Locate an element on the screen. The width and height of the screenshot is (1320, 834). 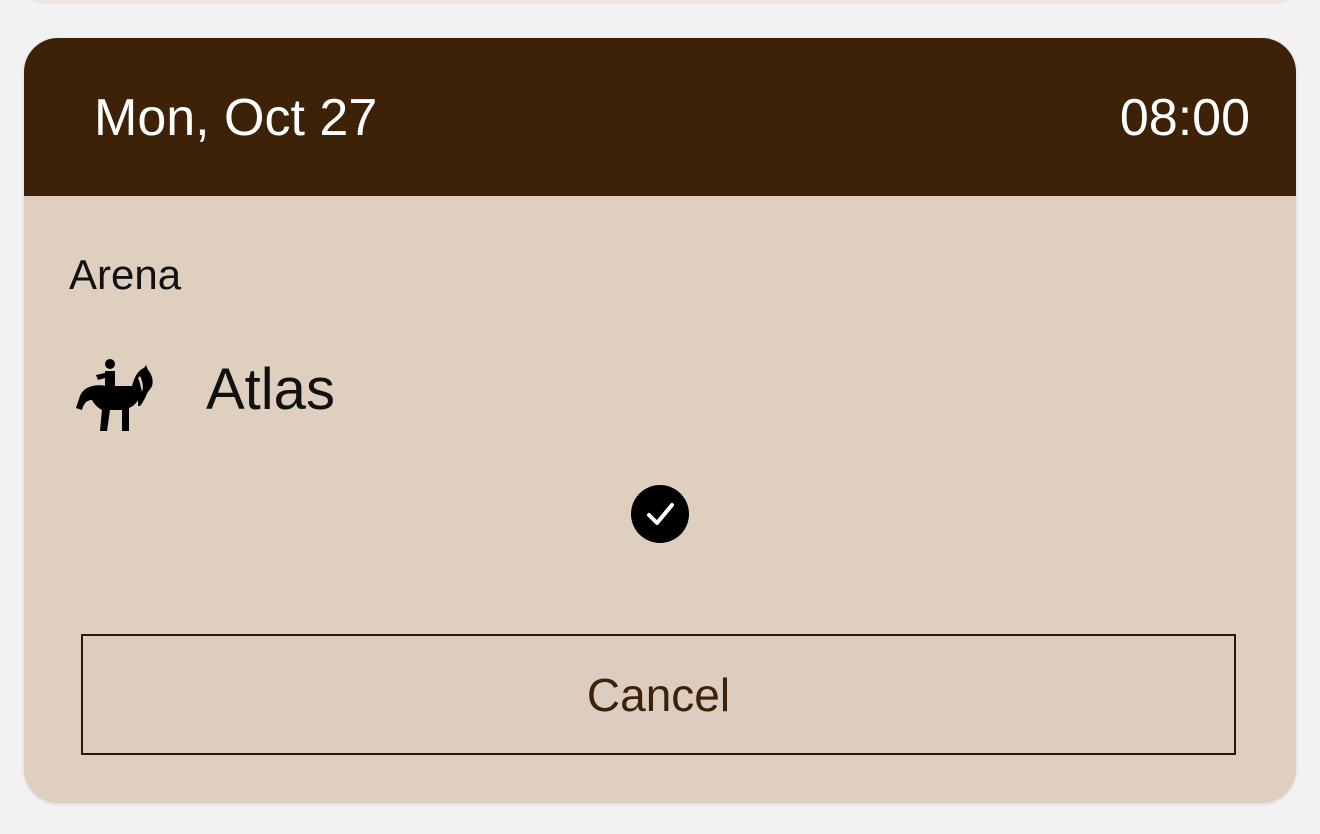
booking-date: Mon, Oct 27 is located at coordinates (236, 118).